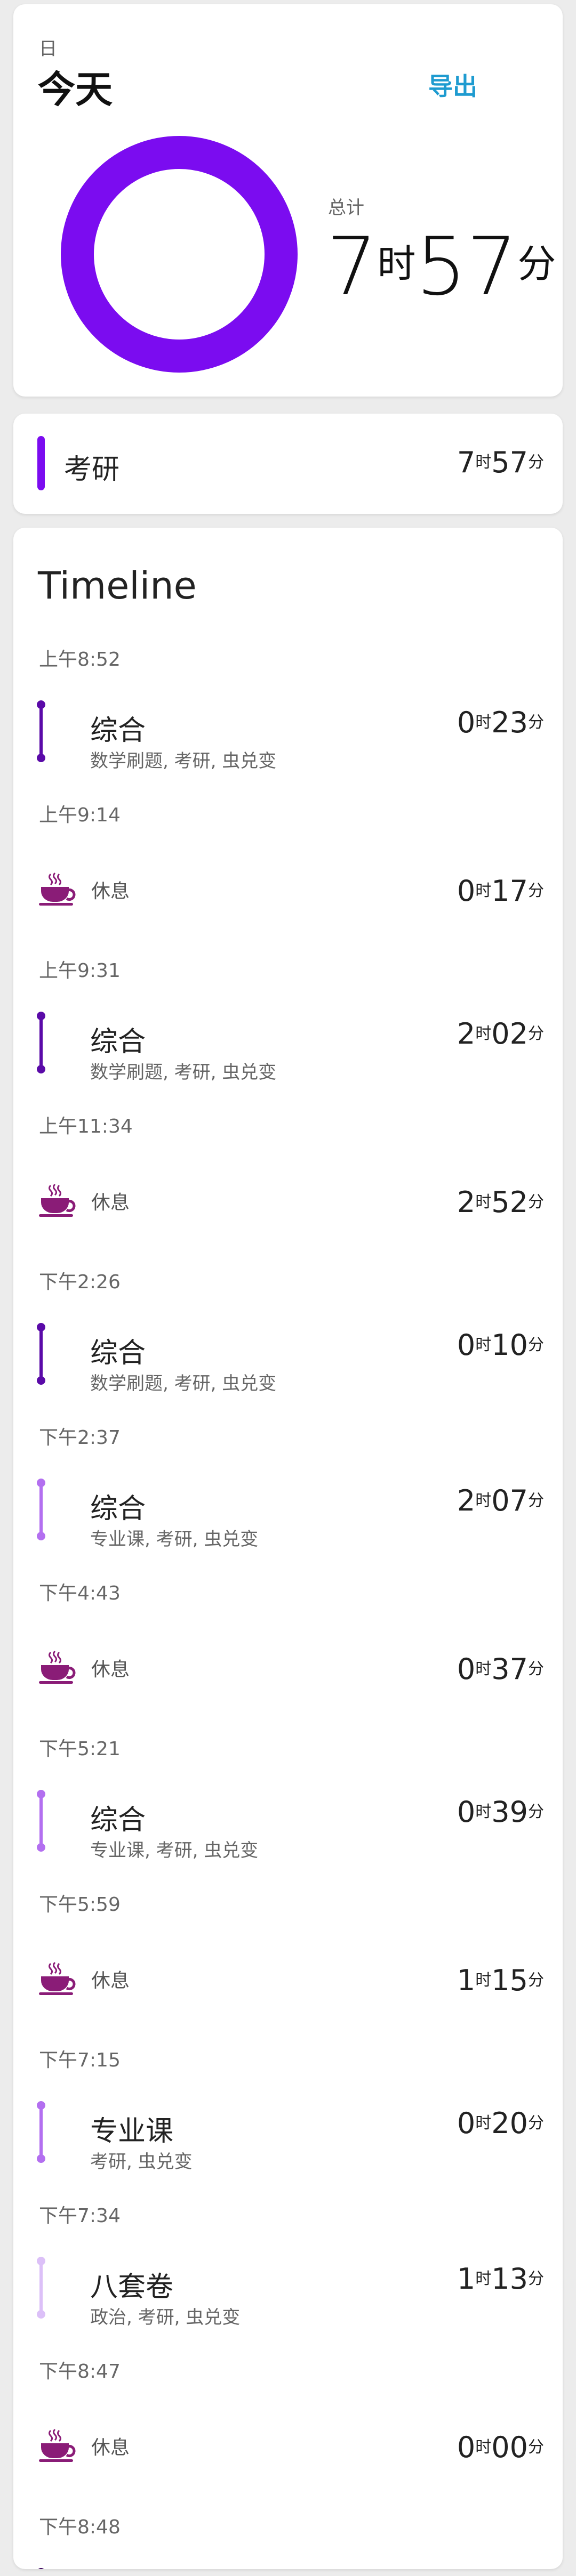  I want to click on timeline-entry: 下午5:21 综合 专业课, 考研, 虫兑变 0时39分, so click(288, 1811).